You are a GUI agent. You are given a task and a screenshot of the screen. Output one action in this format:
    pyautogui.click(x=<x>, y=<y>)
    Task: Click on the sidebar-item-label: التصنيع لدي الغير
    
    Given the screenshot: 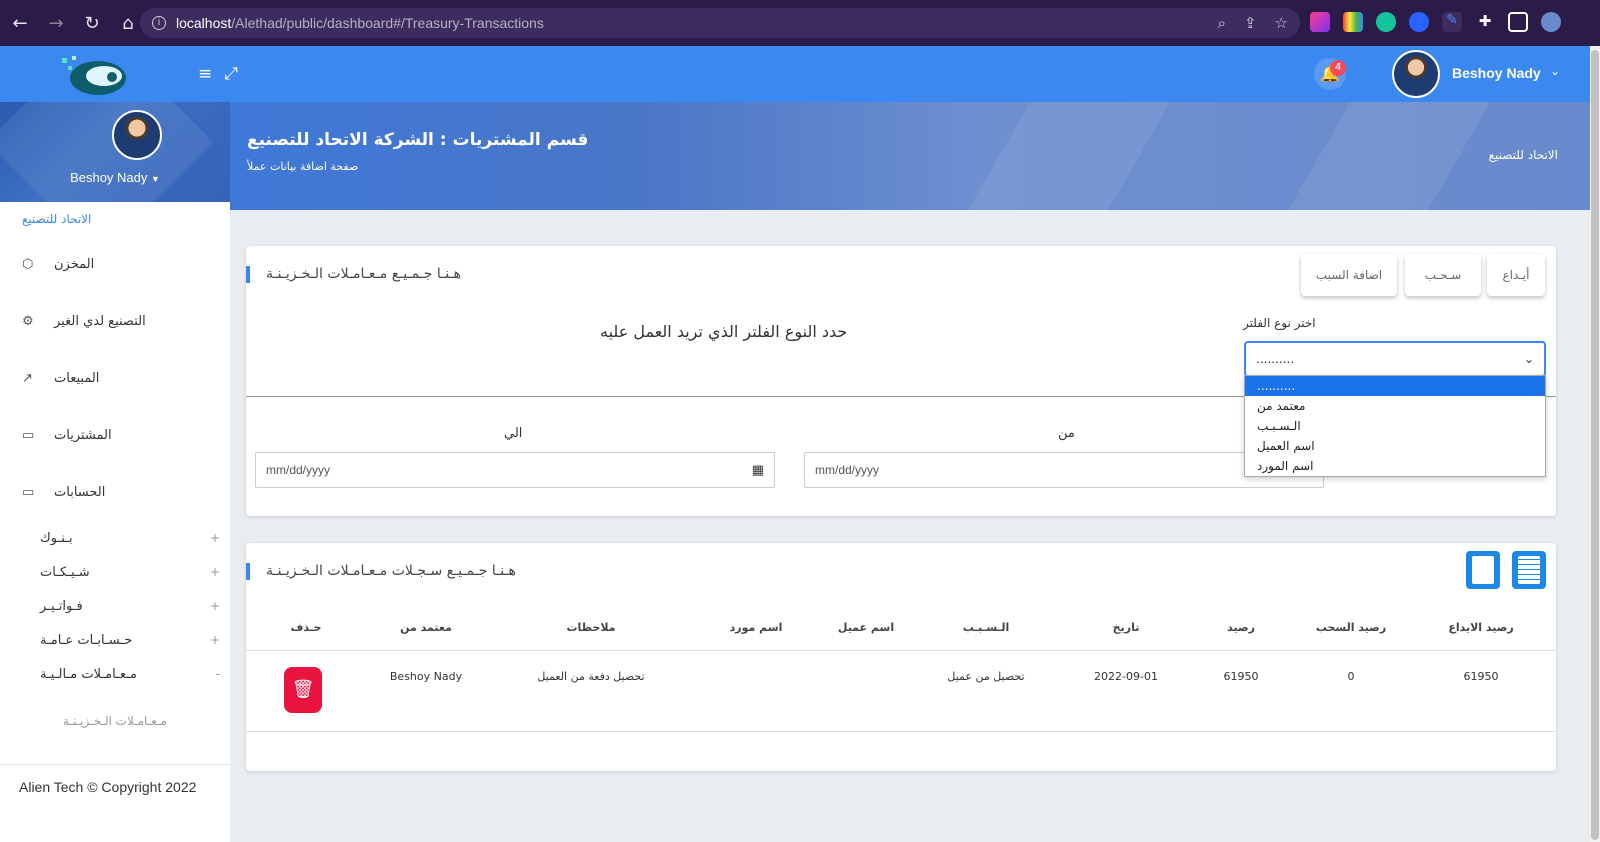 What is the action you would take?
    pyautogui.click(x=100, y=321)
    